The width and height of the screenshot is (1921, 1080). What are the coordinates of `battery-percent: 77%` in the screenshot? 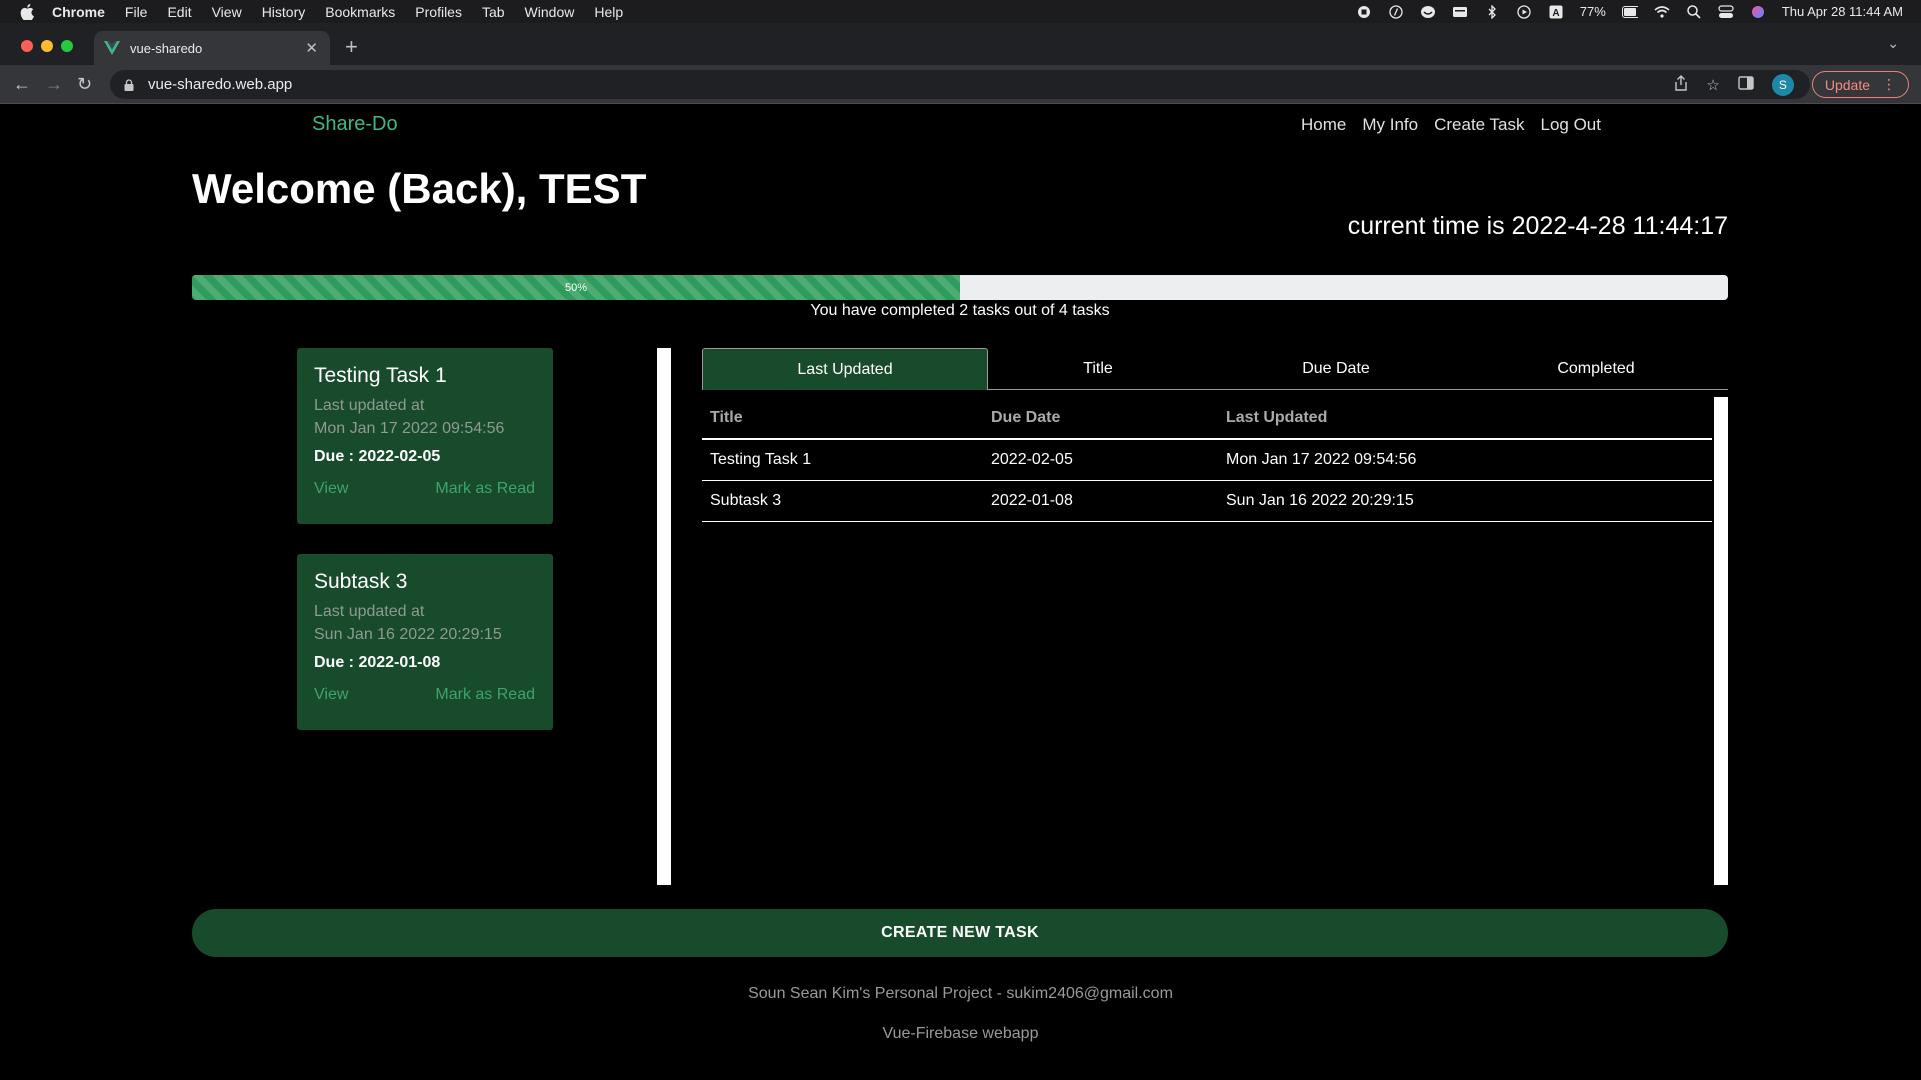 It's located at (1592, 11).